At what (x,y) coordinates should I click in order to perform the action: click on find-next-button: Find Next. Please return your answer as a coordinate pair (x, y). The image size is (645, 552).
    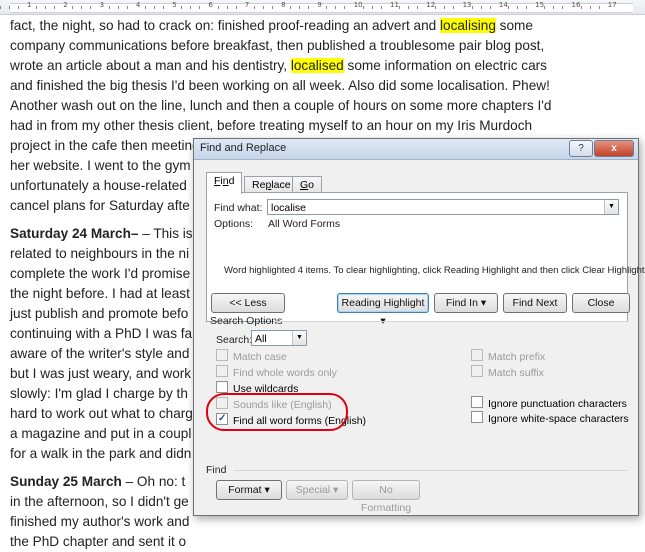
    Looking at the image, I should click on (535, 303).